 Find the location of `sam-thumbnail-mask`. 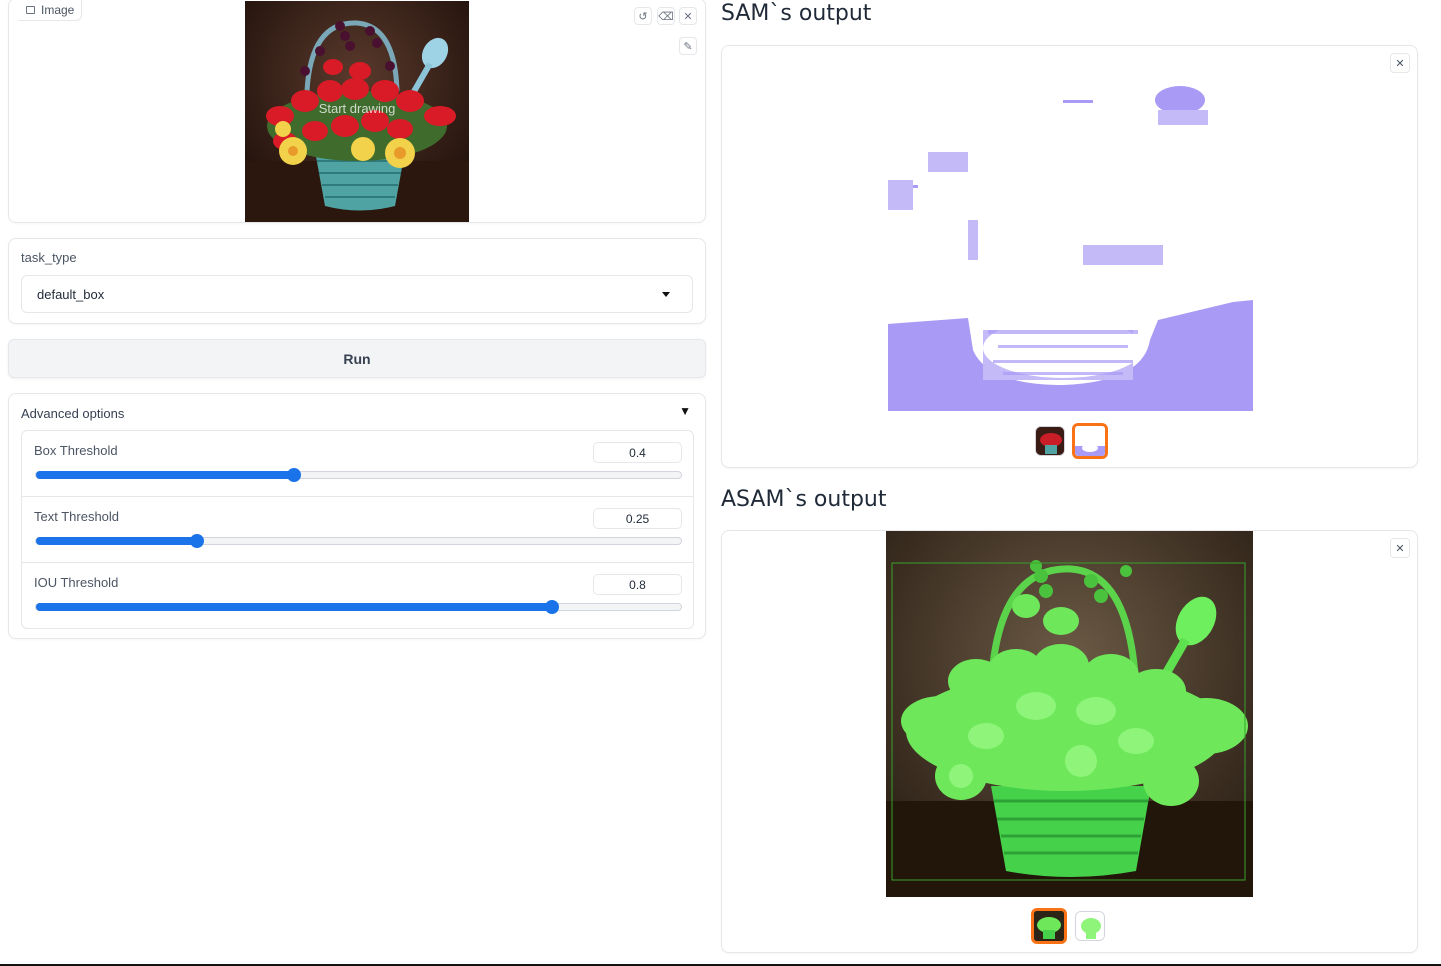

sam-thumbnail-mask is located at coordinates (1090, 441).